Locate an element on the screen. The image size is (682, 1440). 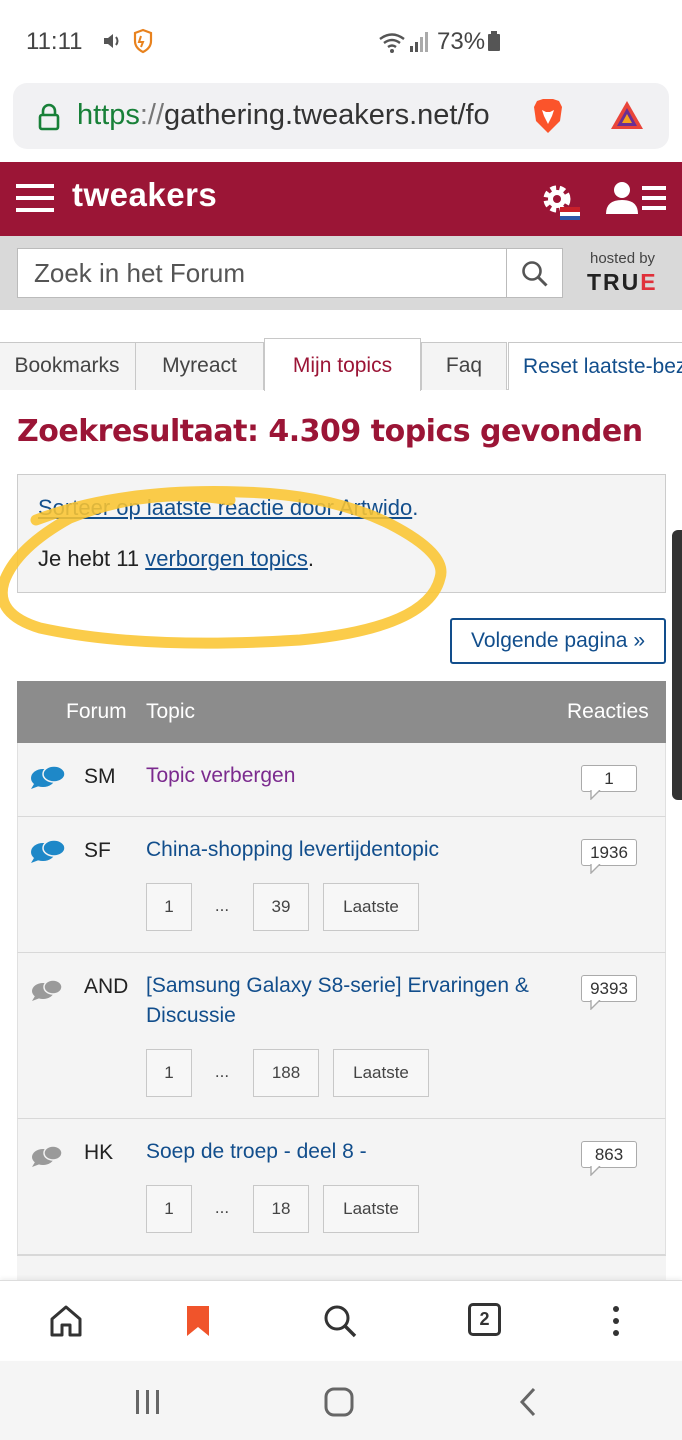
forum-search-bar: hosted by TRUE is located at coordinates (341, 273).